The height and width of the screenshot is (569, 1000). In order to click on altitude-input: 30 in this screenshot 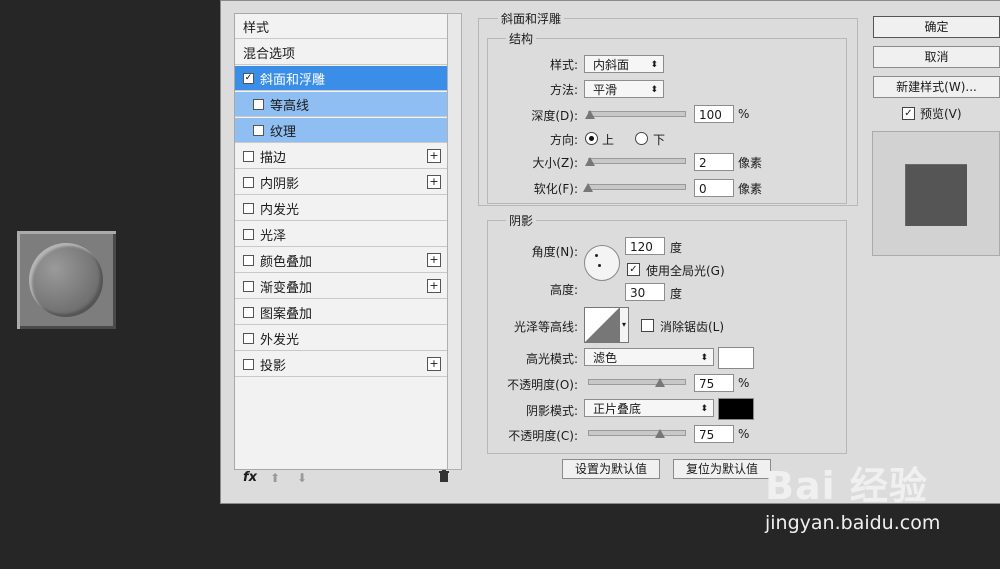, I will do `click(645, 292)`.